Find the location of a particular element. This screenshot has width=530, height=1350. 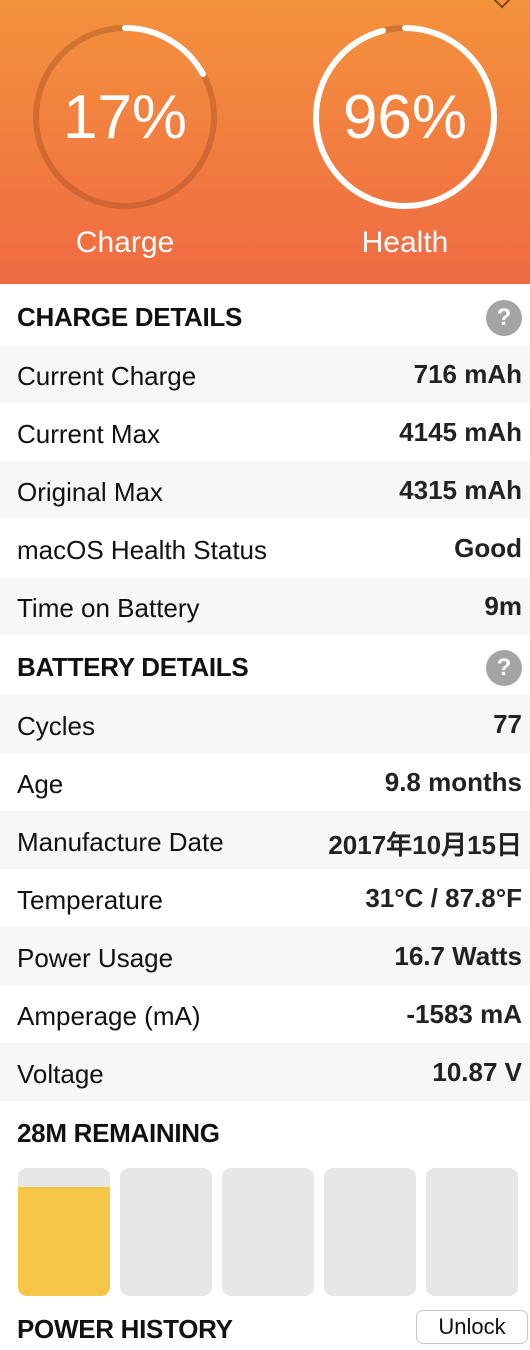

row-value: -1583 mA is located at coordinates (464, 1014).